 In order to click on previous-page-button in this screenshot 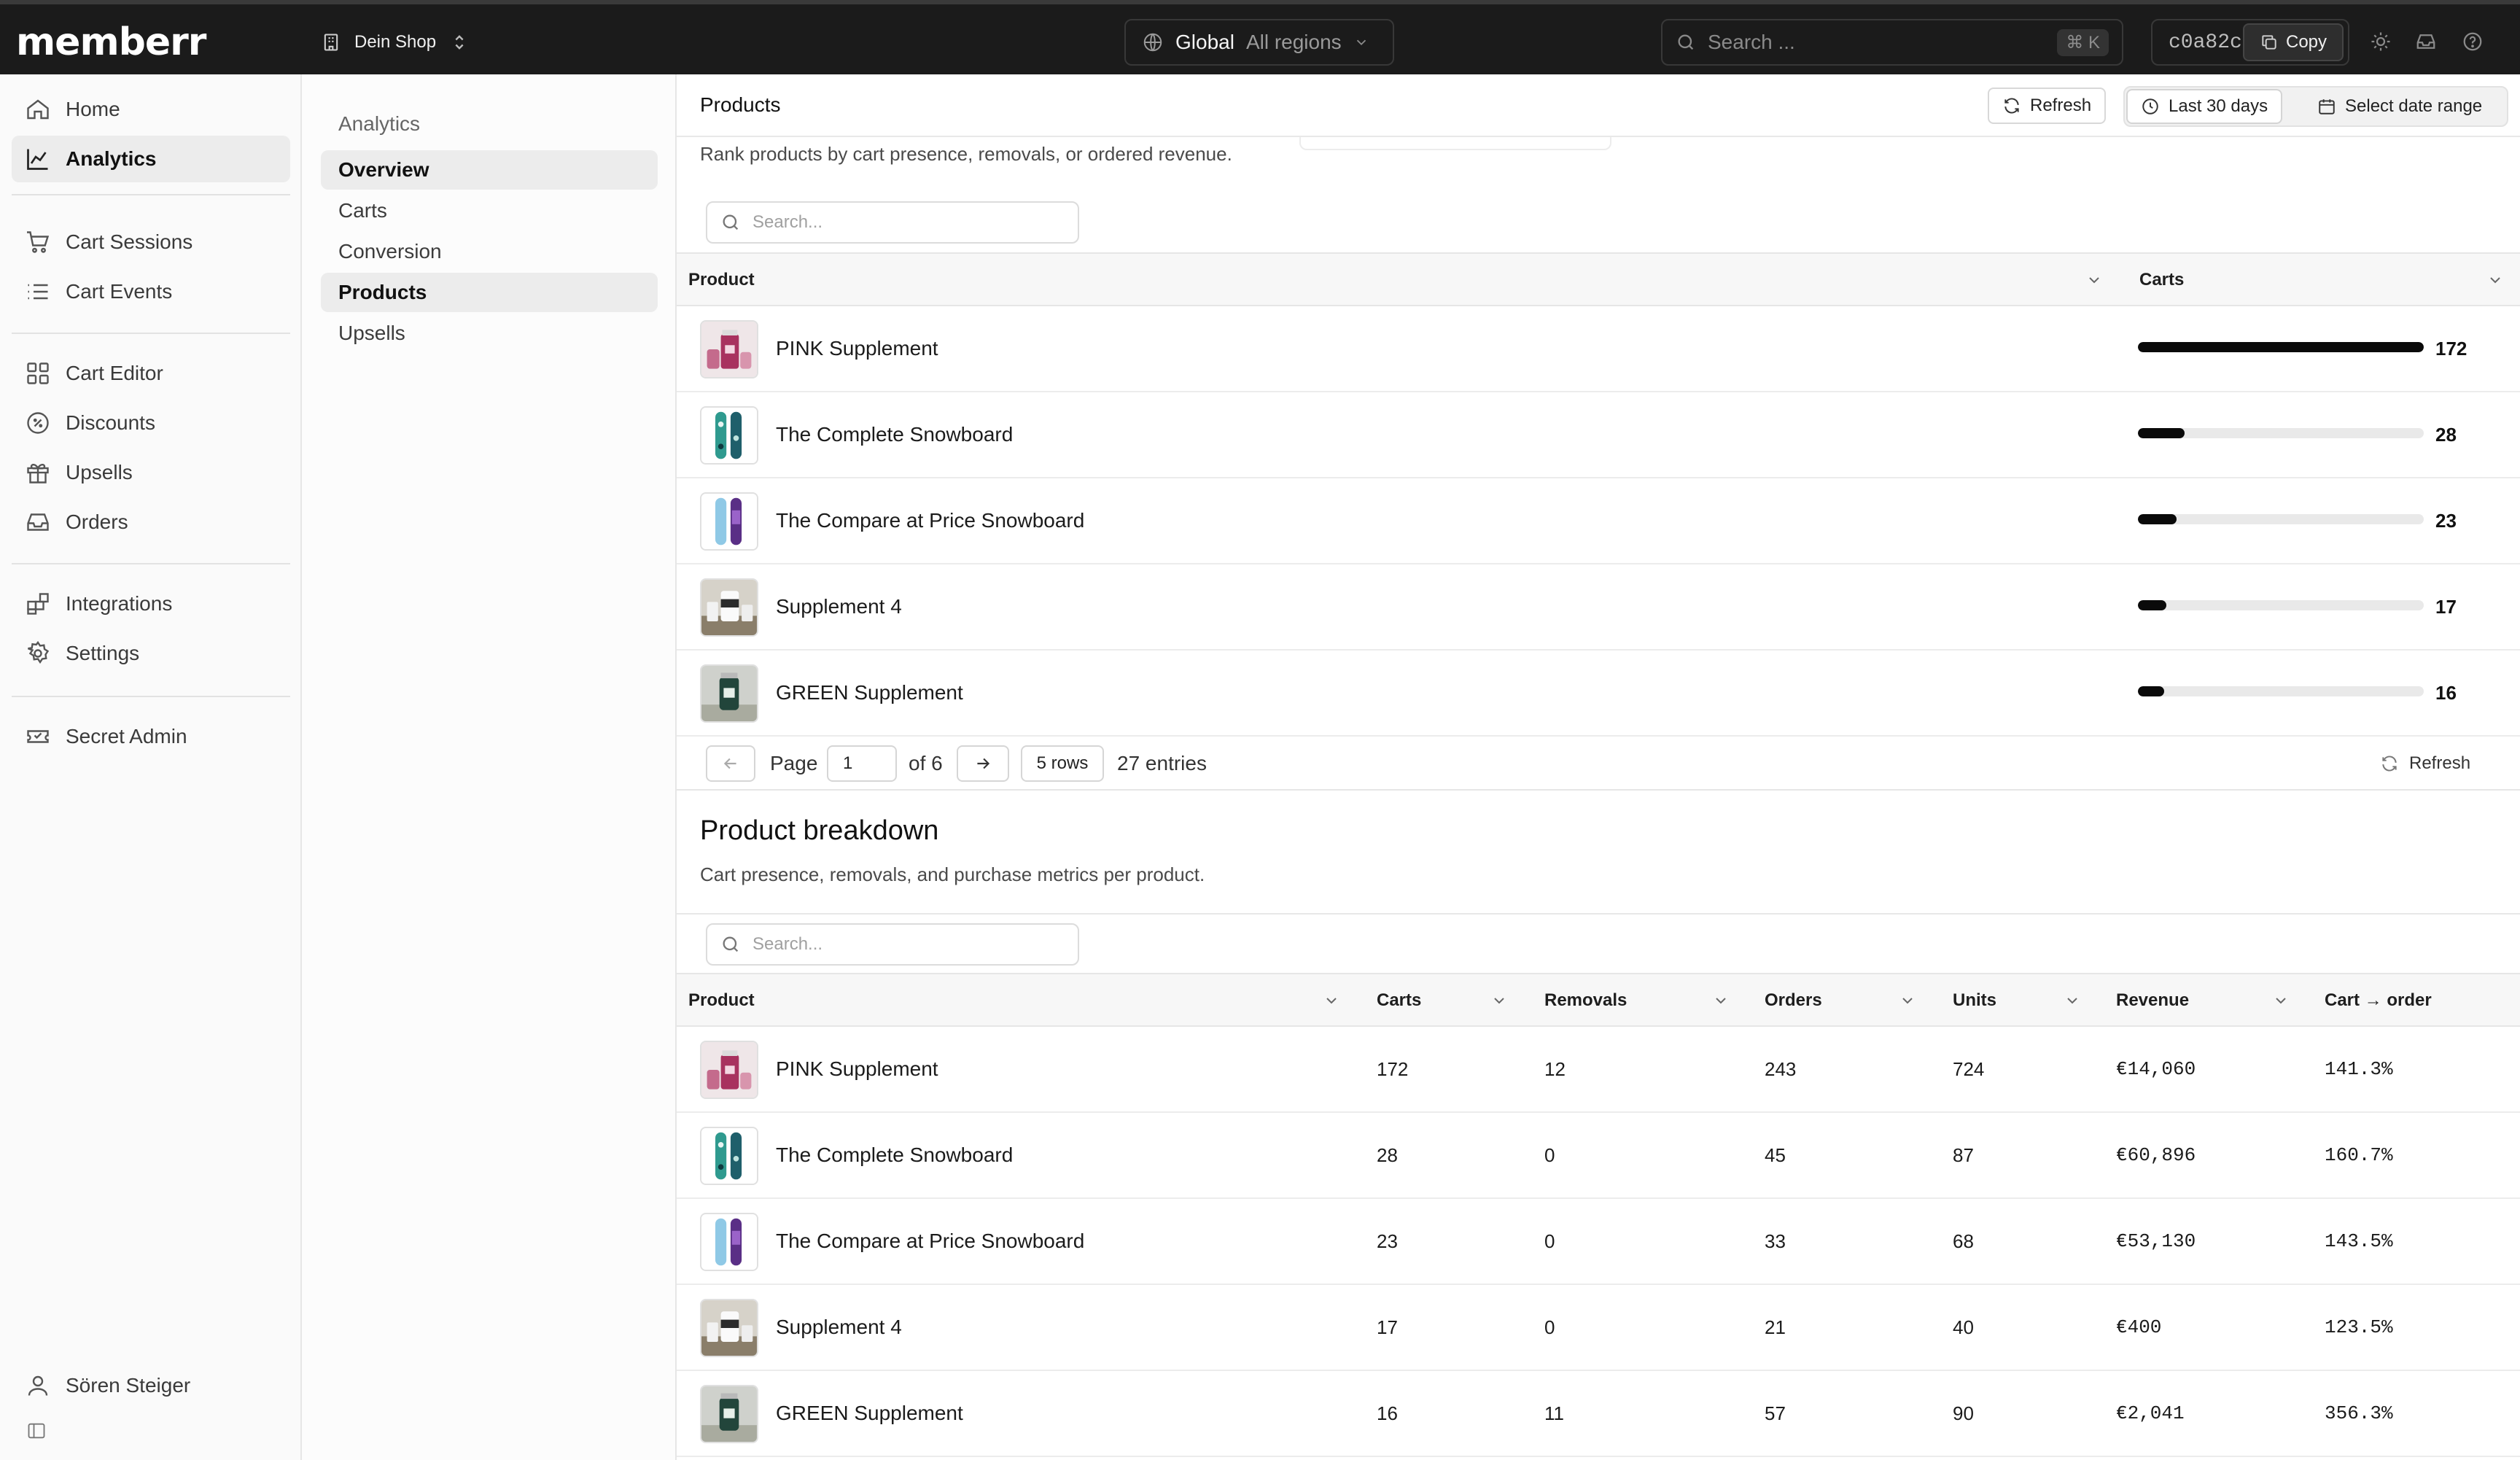, I will do `click(730, 763)`.